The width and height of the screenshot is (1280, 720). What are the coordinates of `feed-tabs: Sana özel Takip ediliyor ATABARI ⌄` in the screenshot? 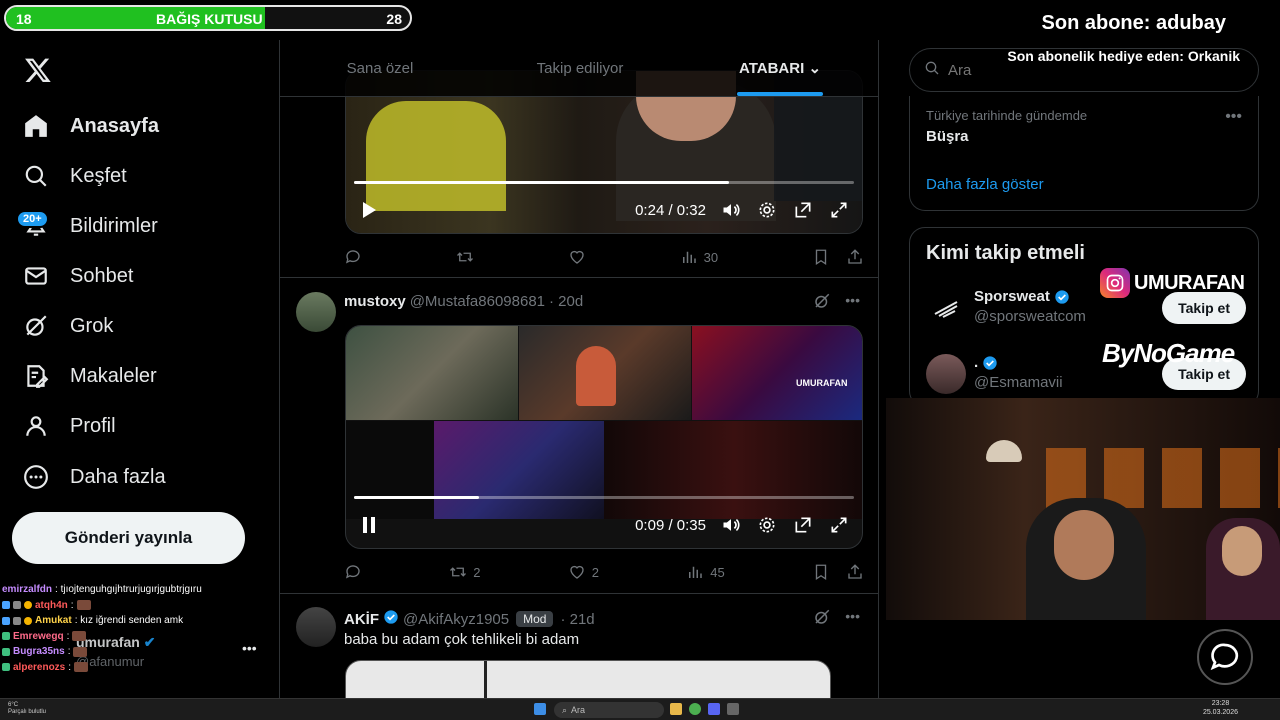 It's located at (579, 68).